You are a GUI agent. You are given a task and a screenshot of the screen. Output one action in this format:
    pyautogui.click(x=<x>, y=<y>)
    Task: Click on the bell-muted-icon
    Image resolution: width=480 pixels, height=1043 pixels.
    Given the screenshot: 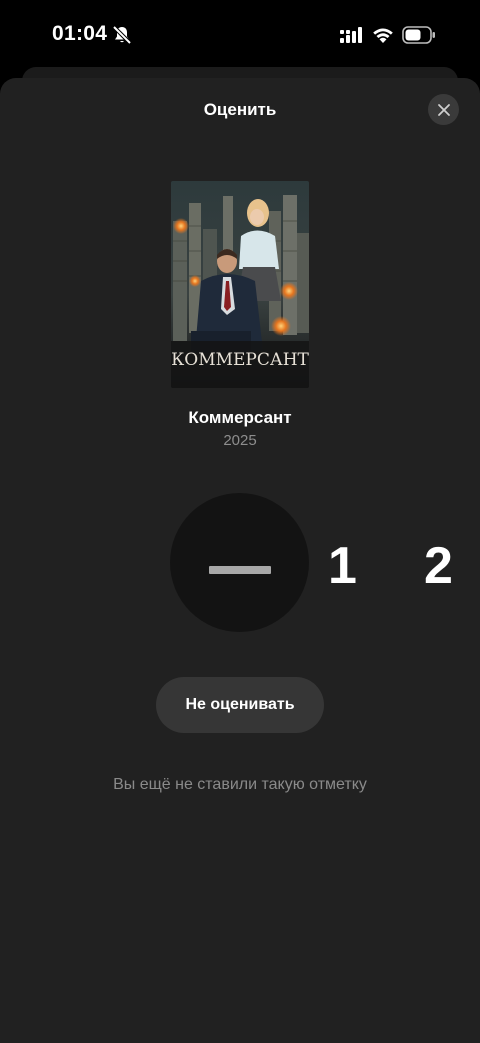 What is the action you would take?
    pyautogui.click(x=122, y=35)
    